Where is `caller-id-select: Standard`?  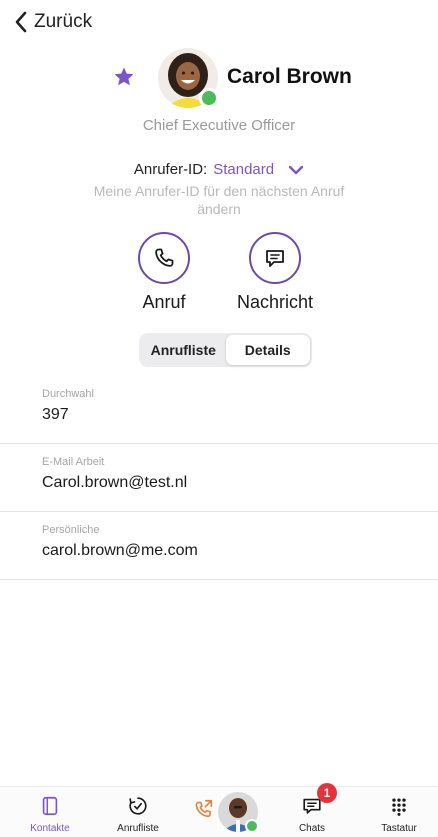
caller-id-select: Standard is located at coordinates (243, 169).